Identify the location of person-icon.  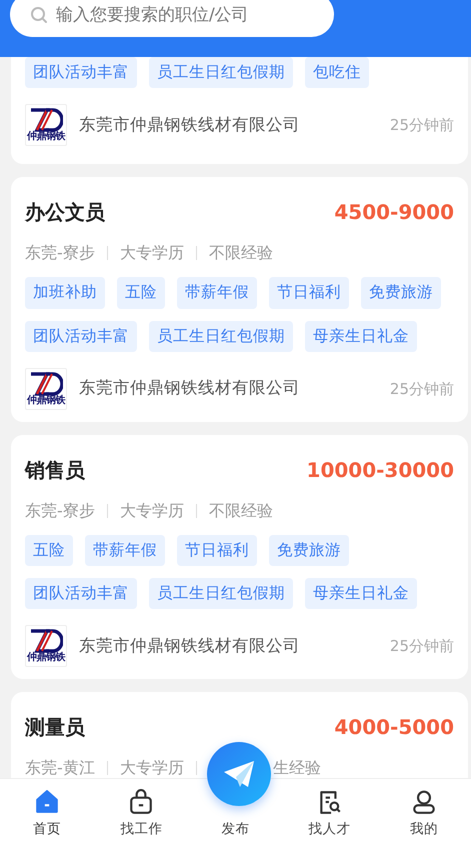
(423, 801).